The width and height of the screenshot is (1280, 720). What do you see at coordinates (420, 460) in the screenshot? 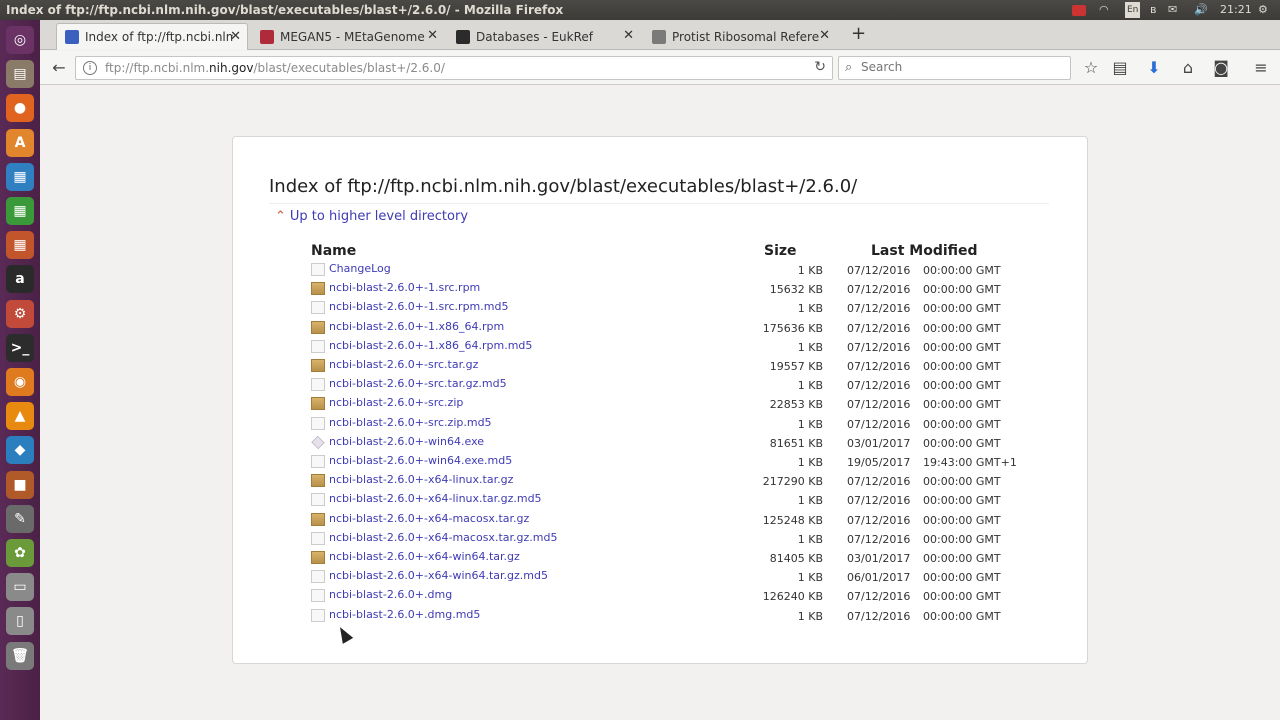
I see `file-link: ncbi-blast-2.6.0+-win64.exe.md5` at bounding box center [420, 460].